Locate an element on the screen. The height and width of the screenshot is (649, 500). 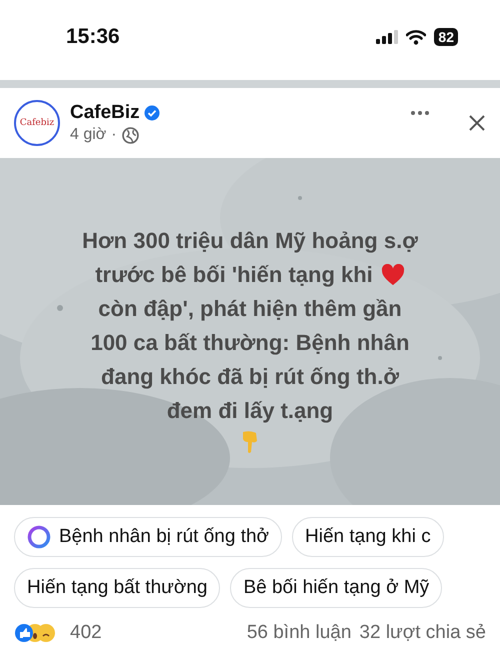
more-options-icon is located at coordinates (420, 113).